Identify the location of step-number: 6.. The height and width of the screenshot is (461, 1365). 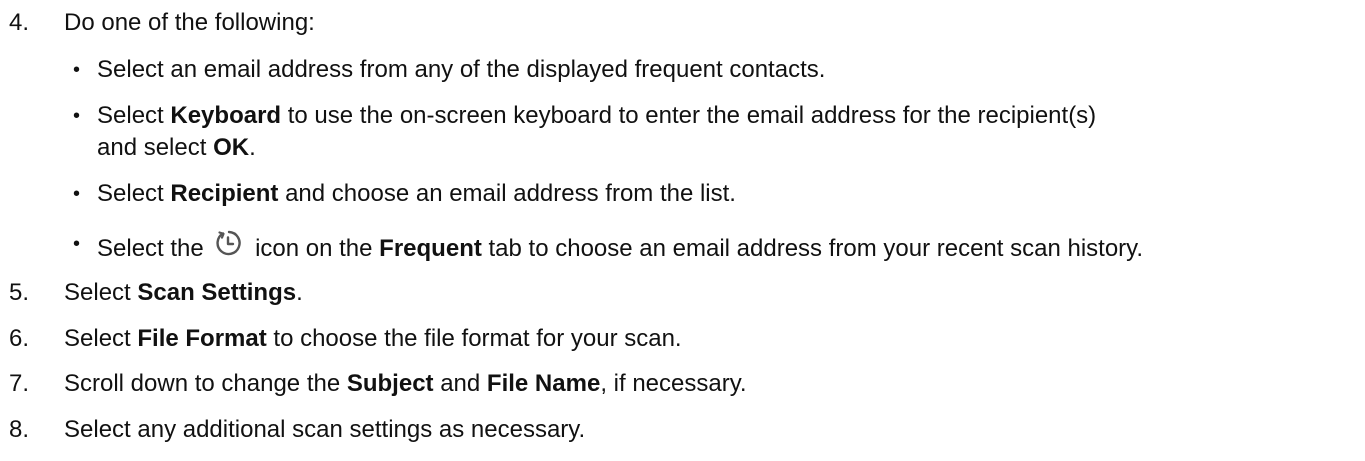
(19, 338).